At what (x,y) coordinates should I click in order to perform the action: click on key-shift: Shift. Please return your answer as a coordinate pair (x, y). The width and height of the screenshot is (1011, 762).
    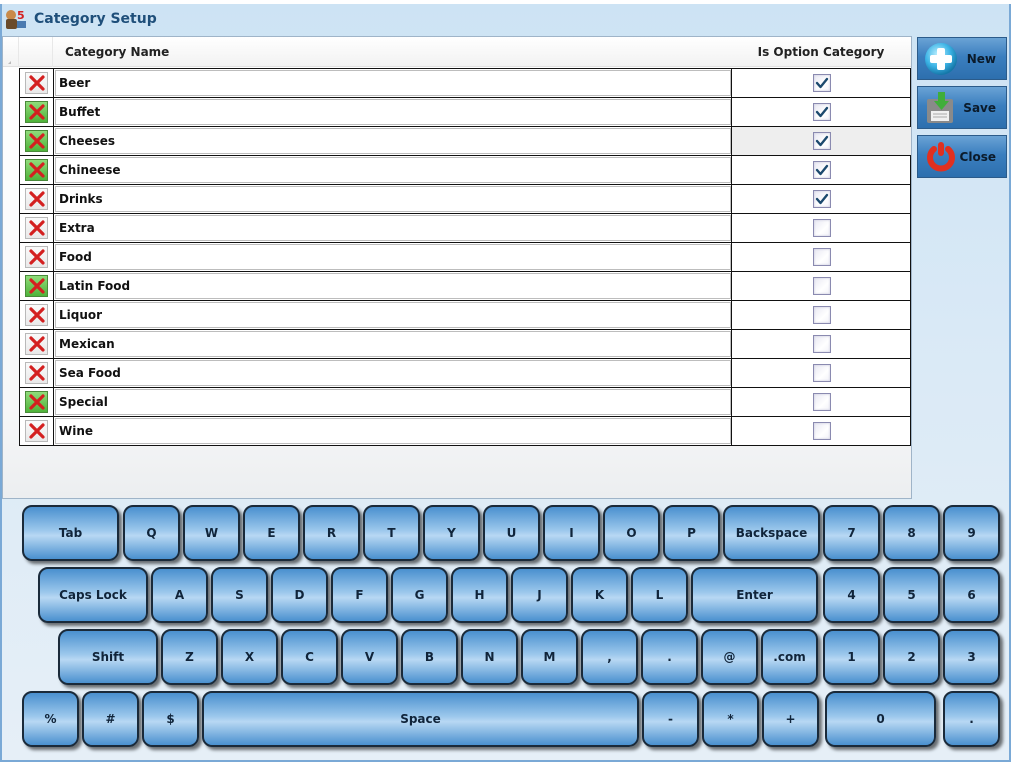
    Looking at the image, I should click on (108, 657).